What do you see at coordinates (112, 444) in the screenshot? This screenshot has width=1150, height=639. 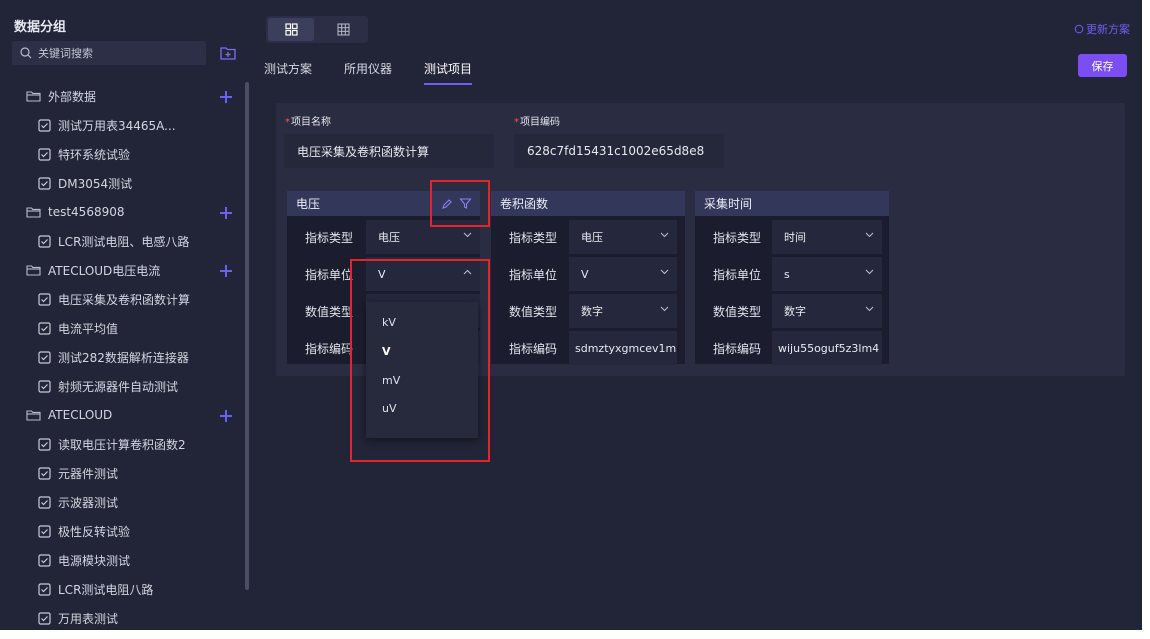 I see `tree-item: 读取电压计算卷积函数2` at bounding box center [112, 444].